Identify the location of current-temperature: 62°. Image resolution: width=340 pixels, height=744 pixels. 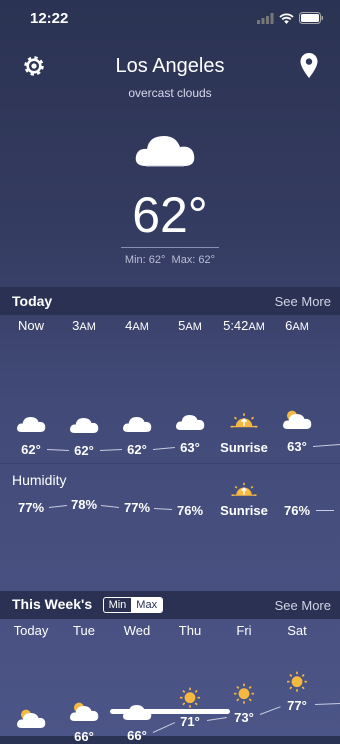
(170, 215).